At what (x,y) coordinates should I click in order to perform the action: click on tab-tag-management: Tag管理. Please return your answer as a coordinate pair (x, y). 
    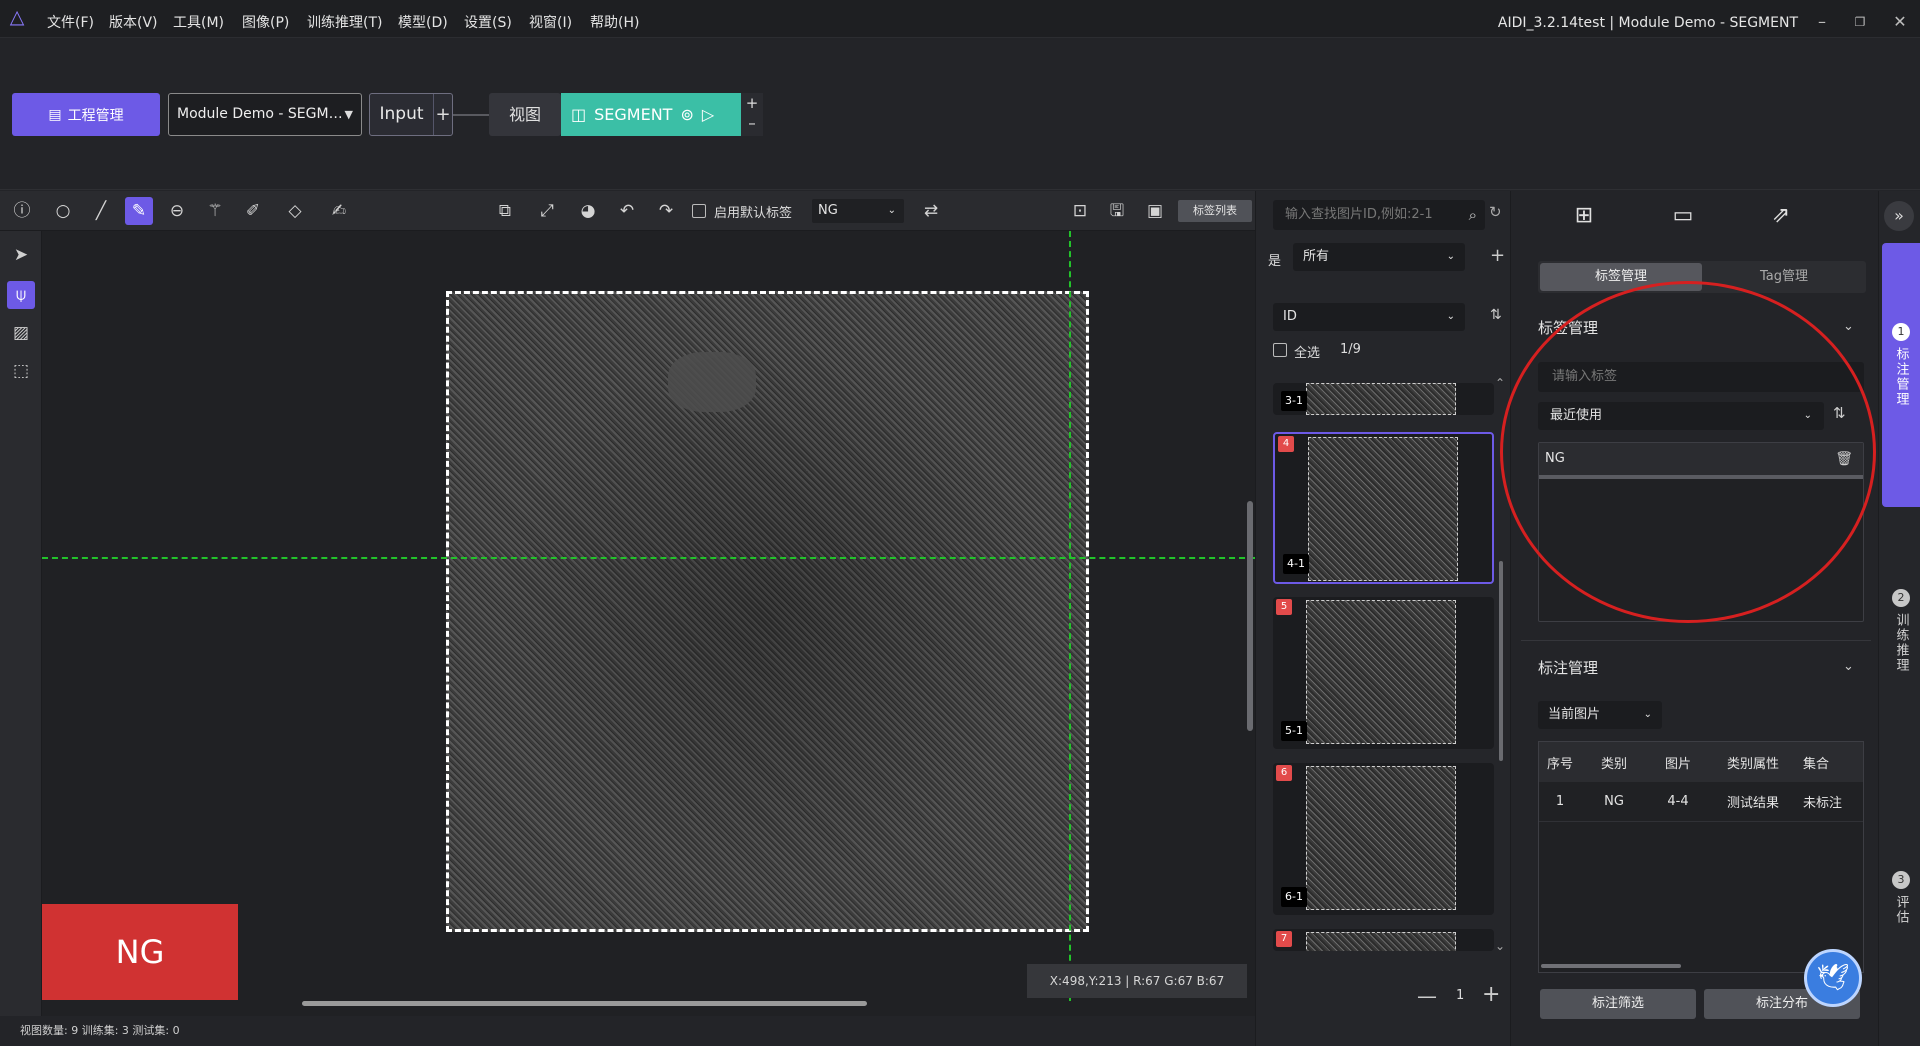
    Looking at the image, I should click on (1784, 277).